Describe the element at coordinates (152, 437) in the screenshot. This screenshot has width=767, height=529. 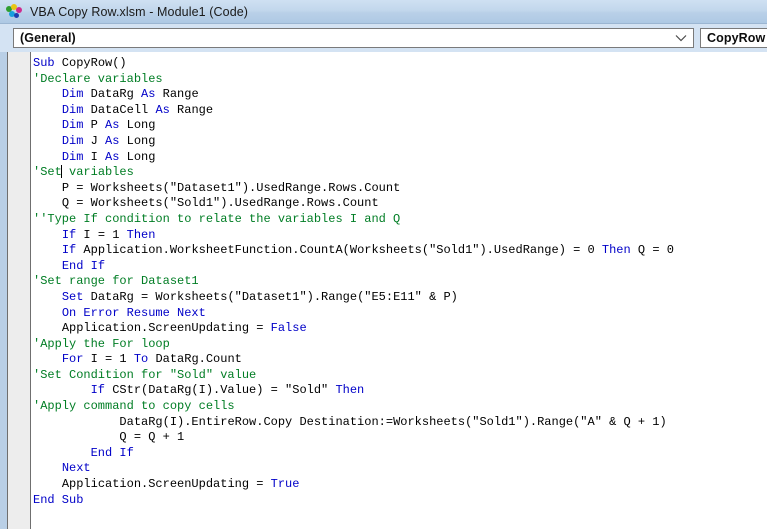
I see `code-token: Q = Q + 1` at that location.